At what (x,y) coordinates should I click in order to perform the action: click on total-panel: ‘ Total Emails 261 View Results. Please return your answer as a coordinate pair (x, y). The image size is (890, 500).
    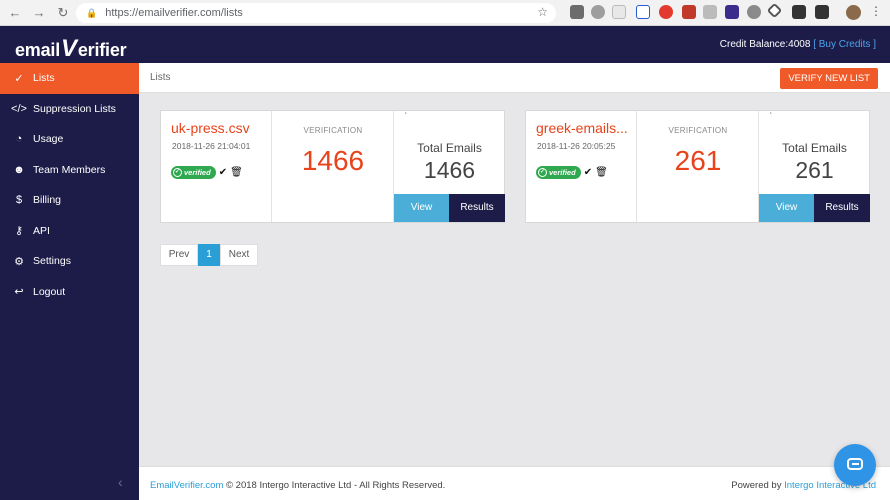
    Looking at the image, I should click on (814, 166).